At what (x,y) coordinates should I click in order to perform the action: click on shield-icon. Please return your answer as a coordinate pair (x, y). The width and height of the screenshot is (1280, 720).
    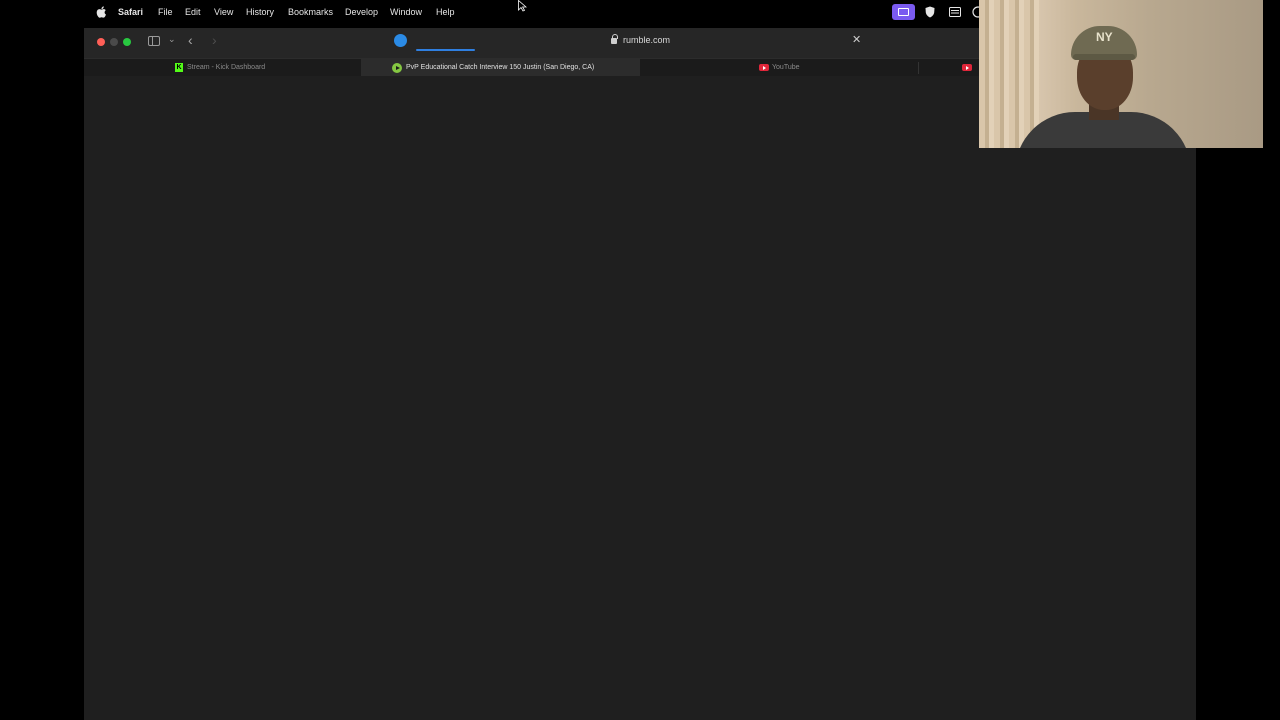
    Looking at the image, I should click on (930, 12).